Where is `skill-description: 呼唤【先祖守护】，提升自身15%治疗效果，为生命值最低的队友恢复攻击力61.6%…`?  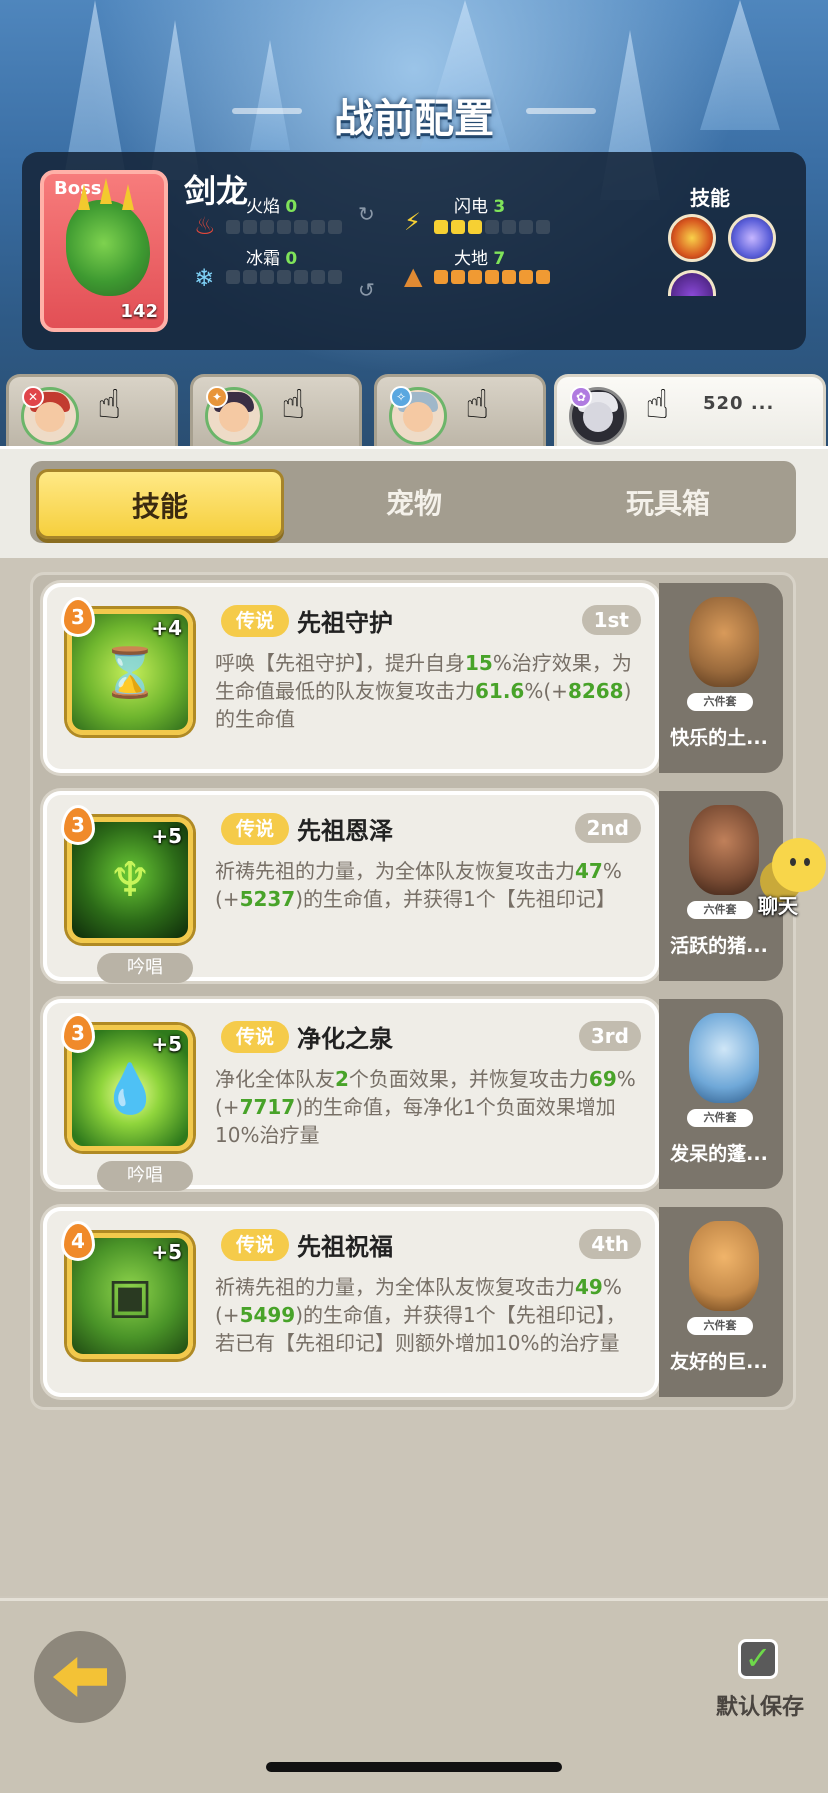 skill-description: 呼唤【先祖守护】，提升自身15%治疗效果，为生命值最低的队友恢复攻击力61.6%… is located at coordinates (427, 691).